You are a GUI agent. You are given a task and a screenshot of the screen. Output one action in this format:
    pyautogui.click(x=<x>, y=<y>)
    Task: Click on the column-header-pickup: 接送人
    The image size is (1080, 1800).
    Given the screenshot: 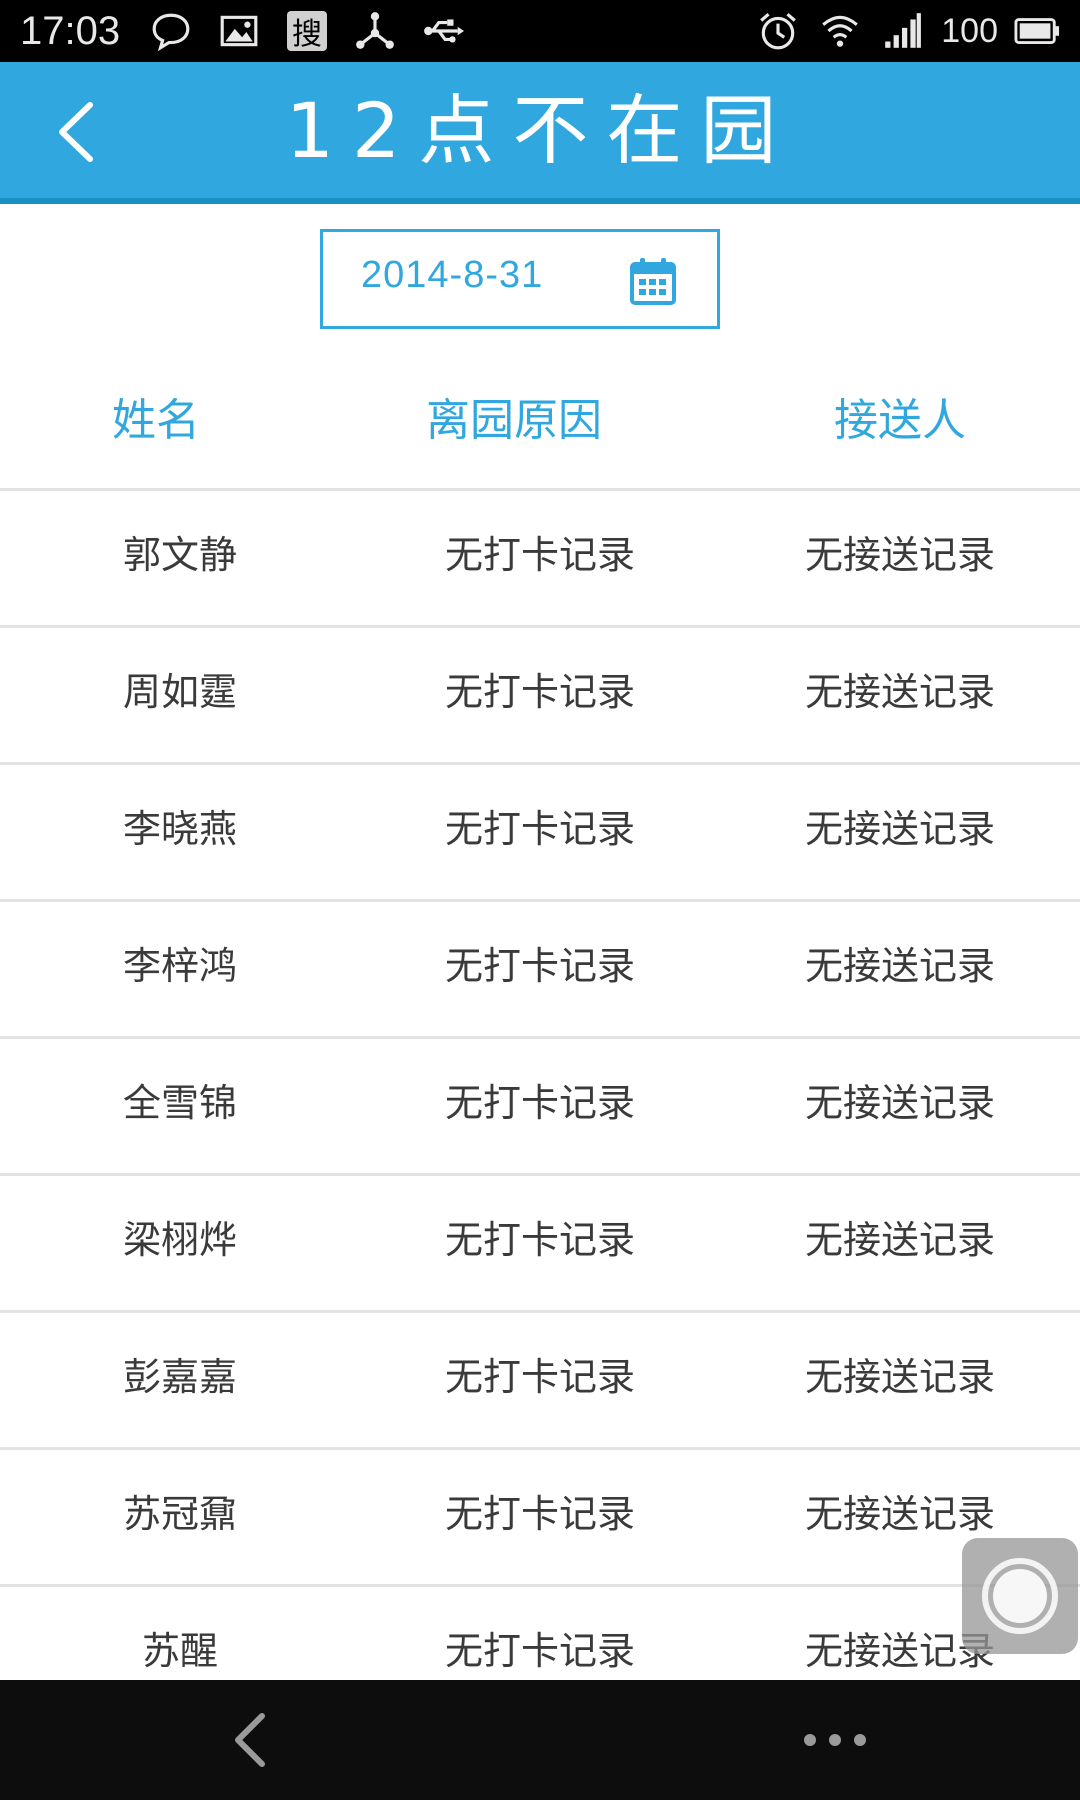 What is the action you would take?
    pyautogui.click(x=900, y=420)
    